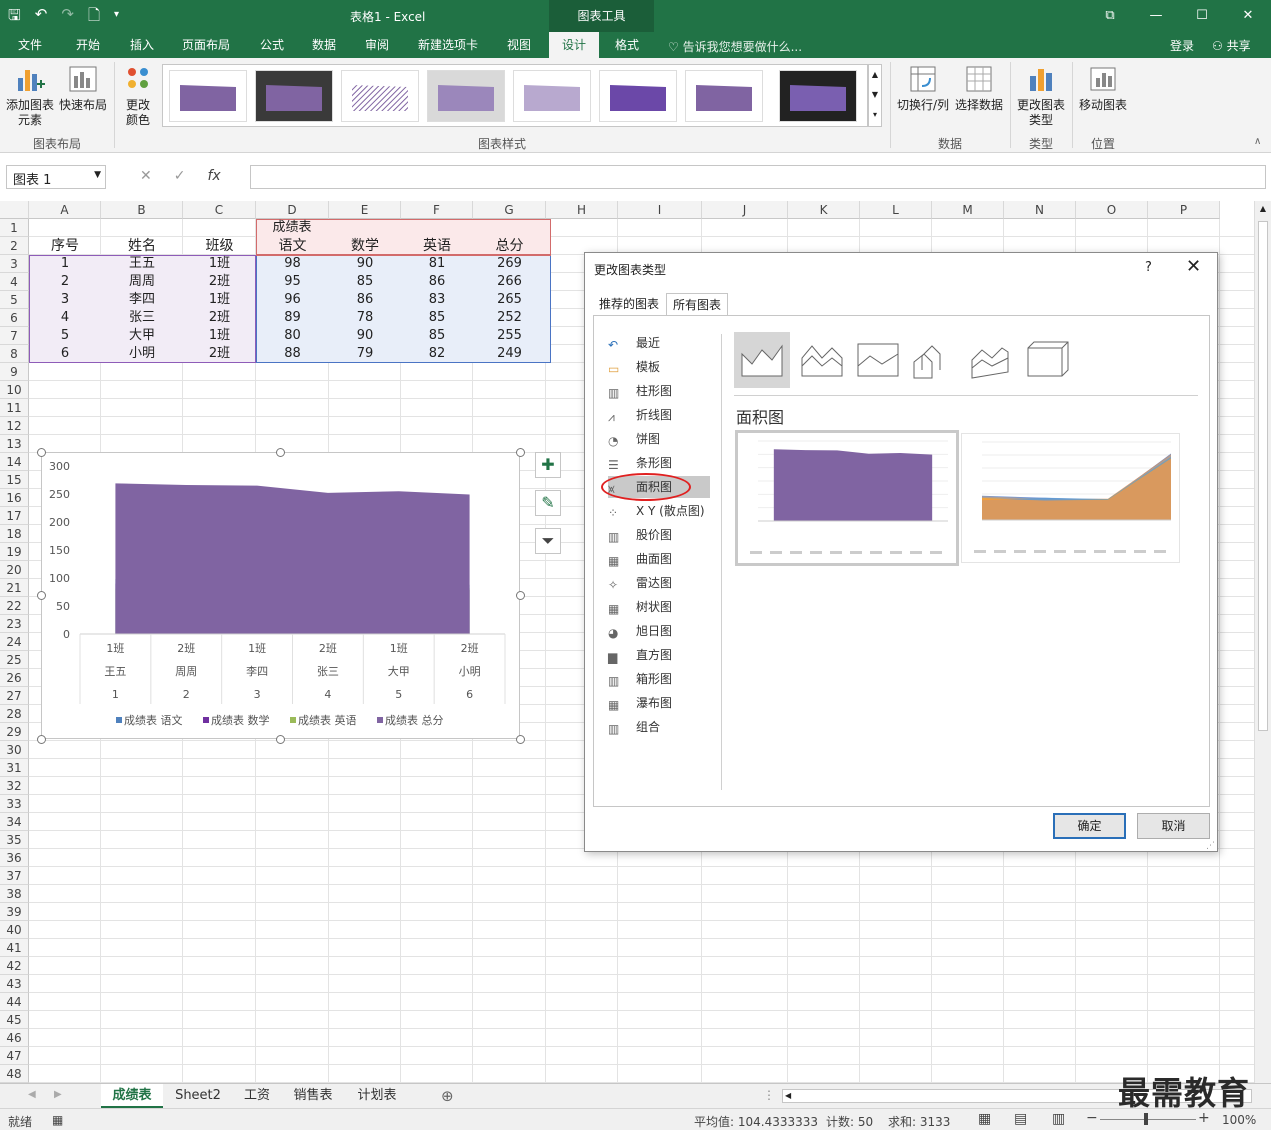 The width and height of the screenshot is (1271, 1130). What do you see at coordinates (659, 655) in the screenshot?
I see `chart-type-item: ▆ 直方图` at bounding box center [659, 655].